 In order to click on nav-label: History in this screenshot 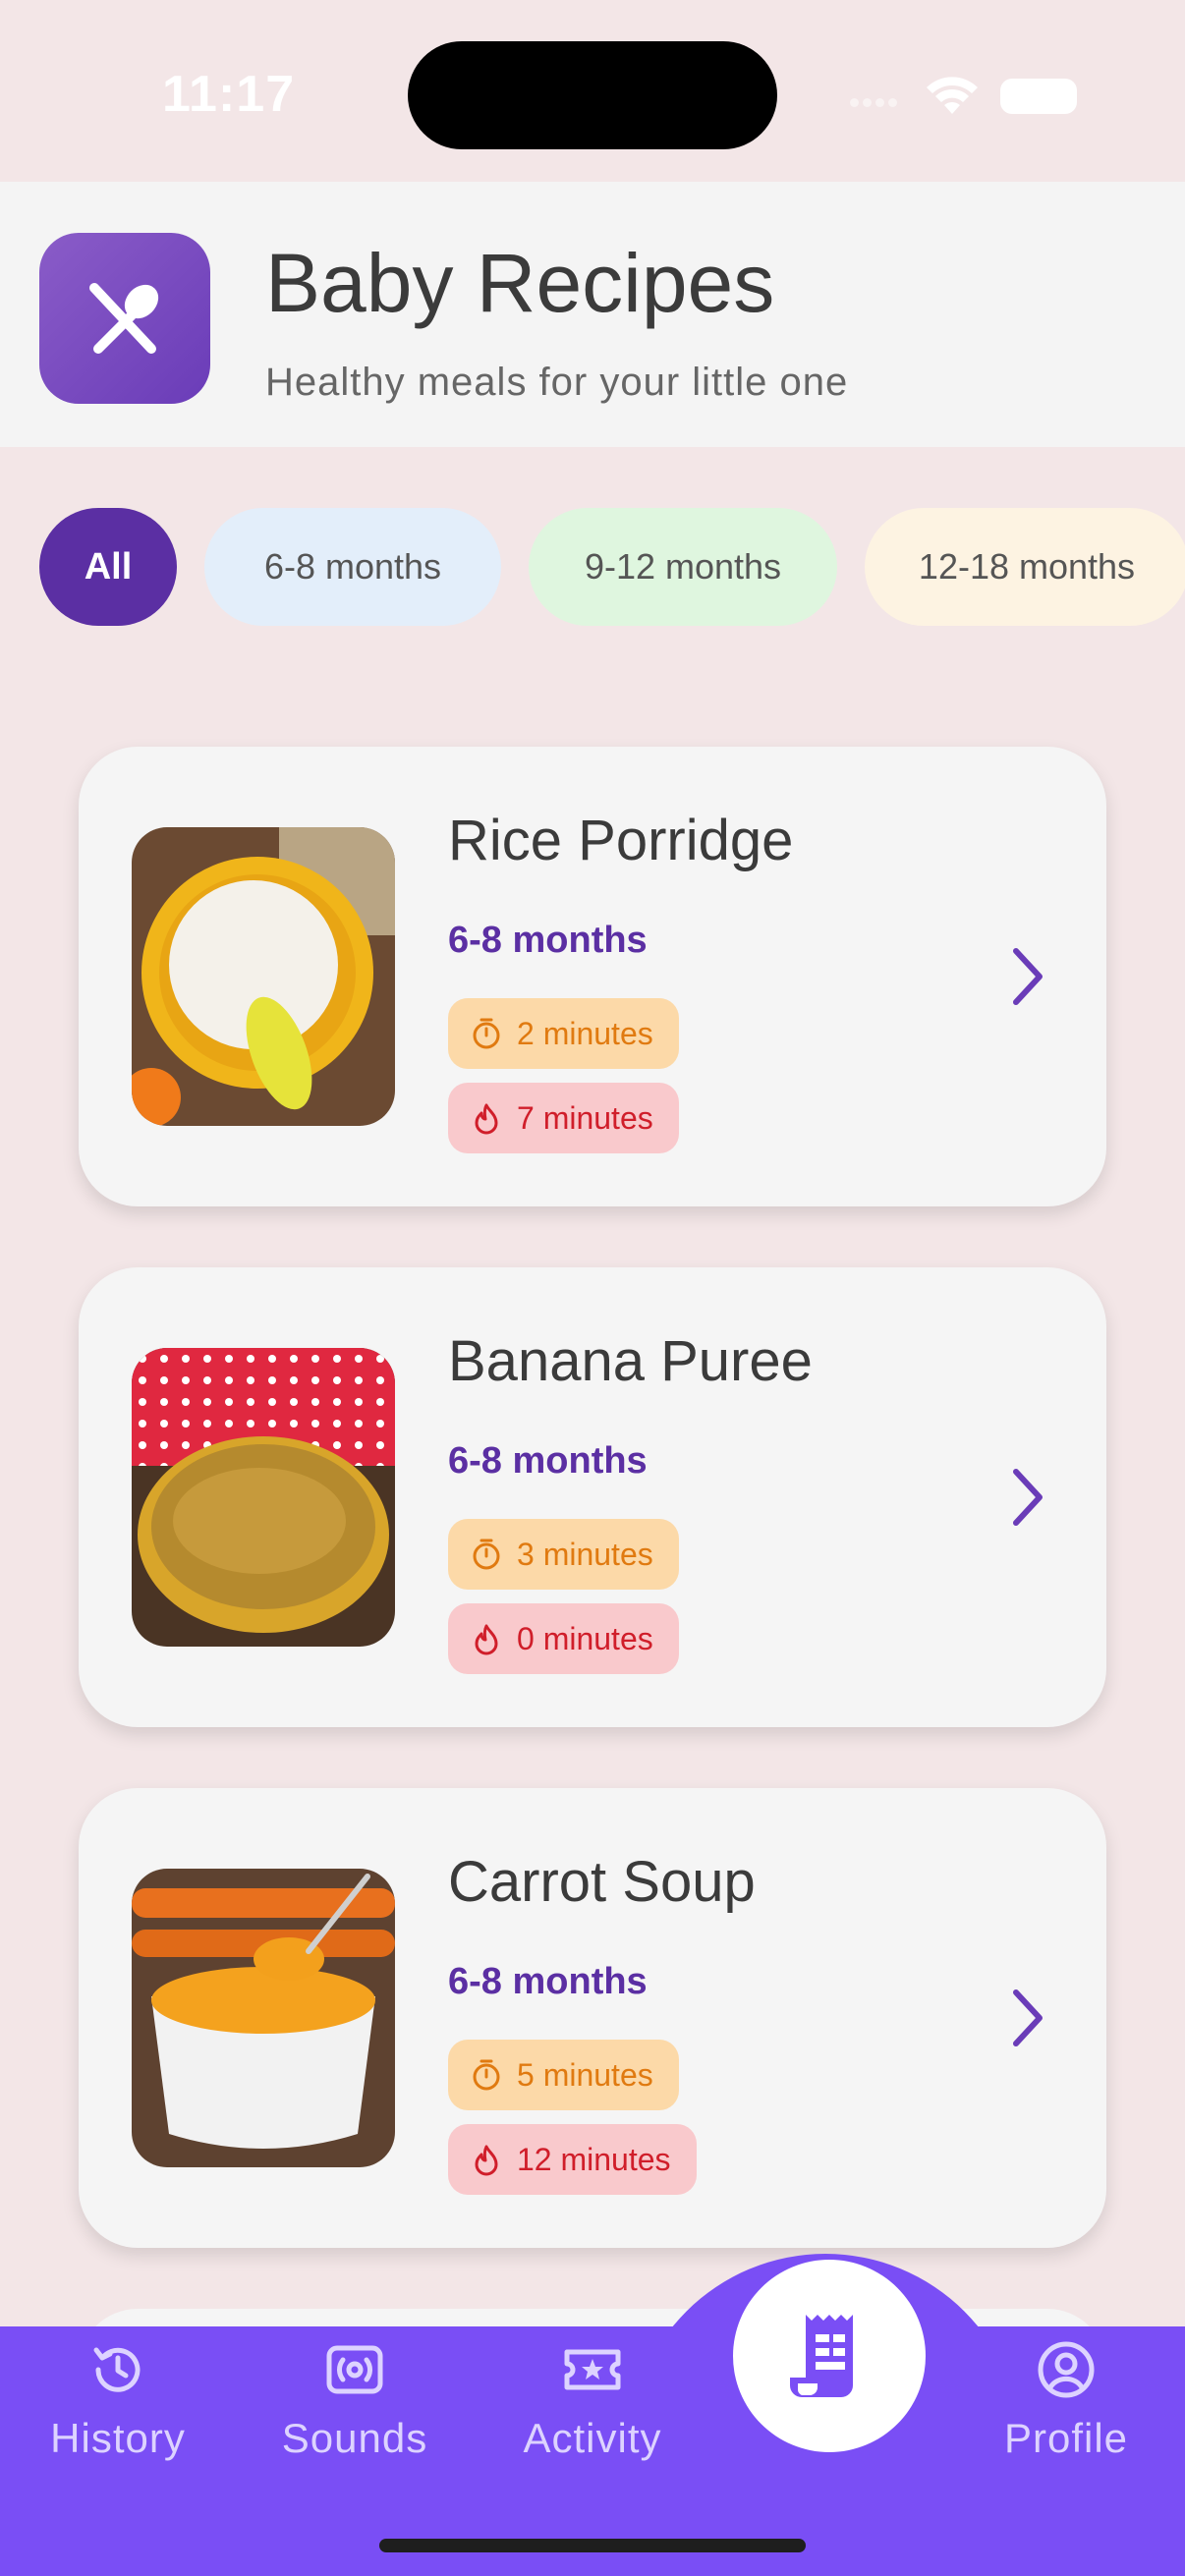, I will do `click(118, 2438)`.